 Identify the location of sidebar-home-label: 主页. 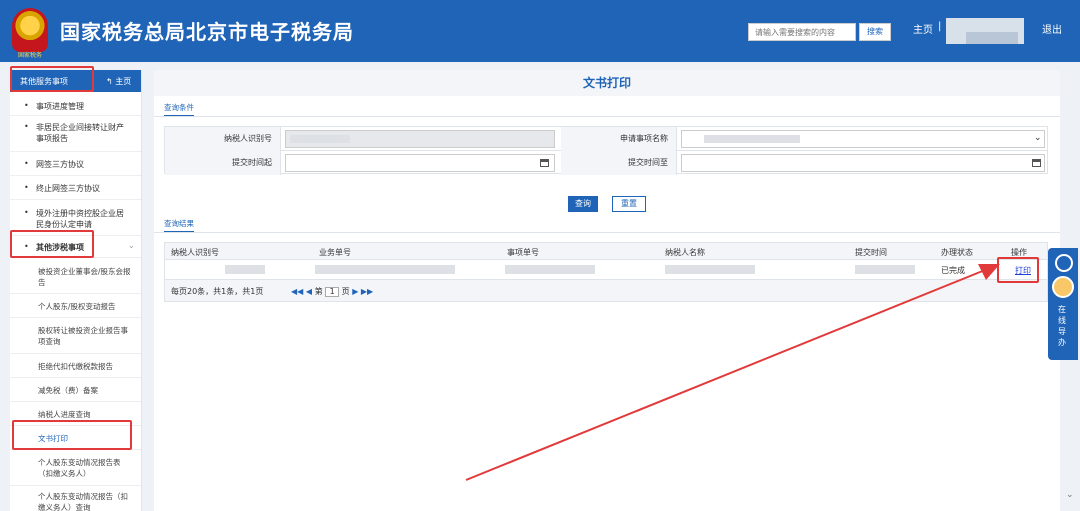
(123, 81).